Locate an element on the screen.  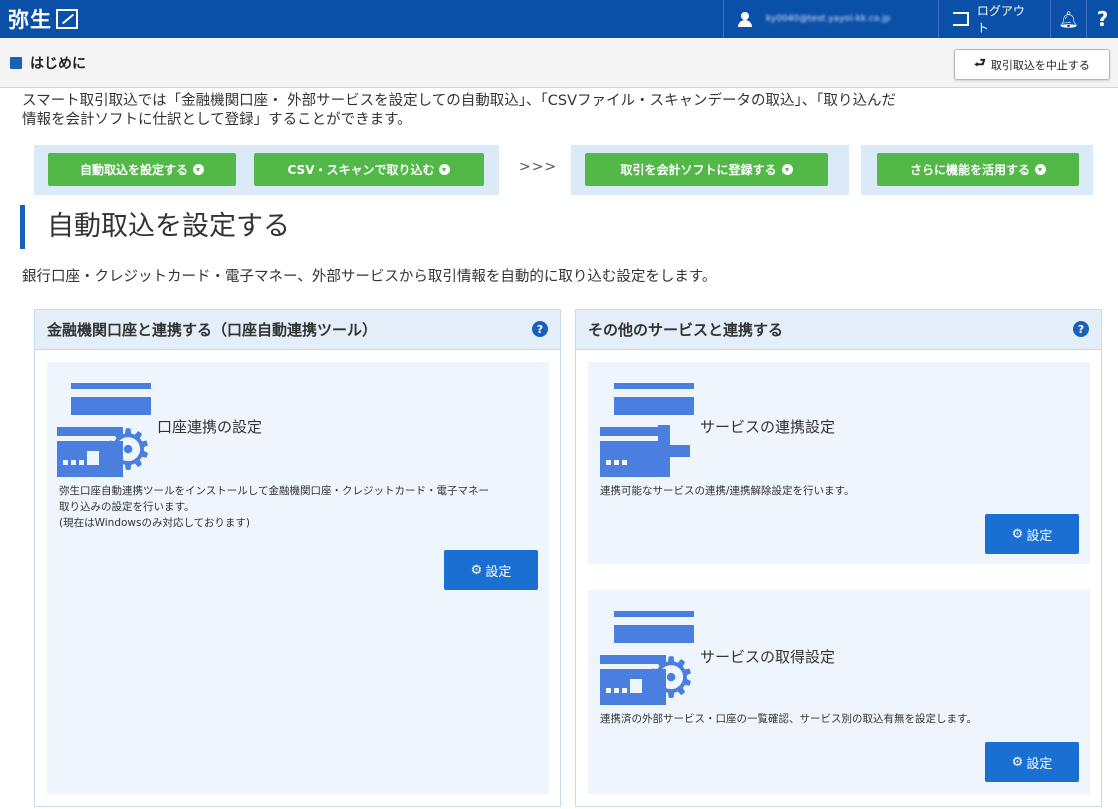
card-description: 連携済の外部サービス・口座の一覧確認、サービス別の取込有無を設定します。 is located at coordinates (788, 719).